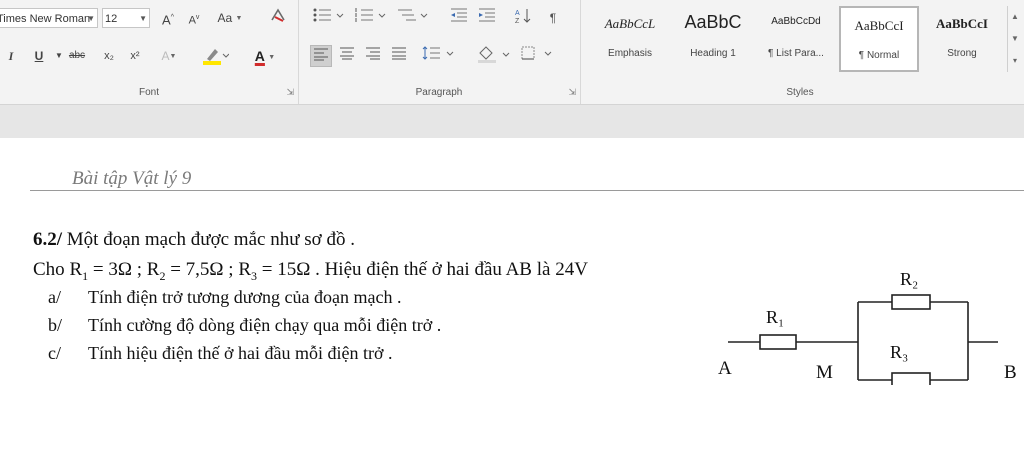 This screenshot has width=1024, height=460. I want to click on numbering-icon, so click(370, 15).